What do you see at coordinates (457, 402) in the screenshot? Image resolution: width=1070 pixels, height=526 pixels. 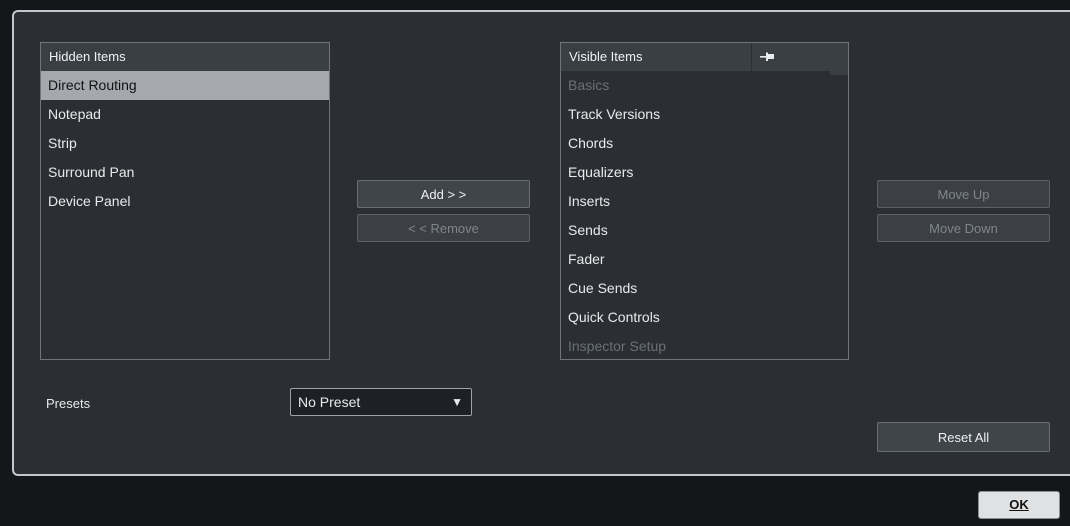 I see `dropdown-arrow-icon: ▼` at bounding box center [457, 402].